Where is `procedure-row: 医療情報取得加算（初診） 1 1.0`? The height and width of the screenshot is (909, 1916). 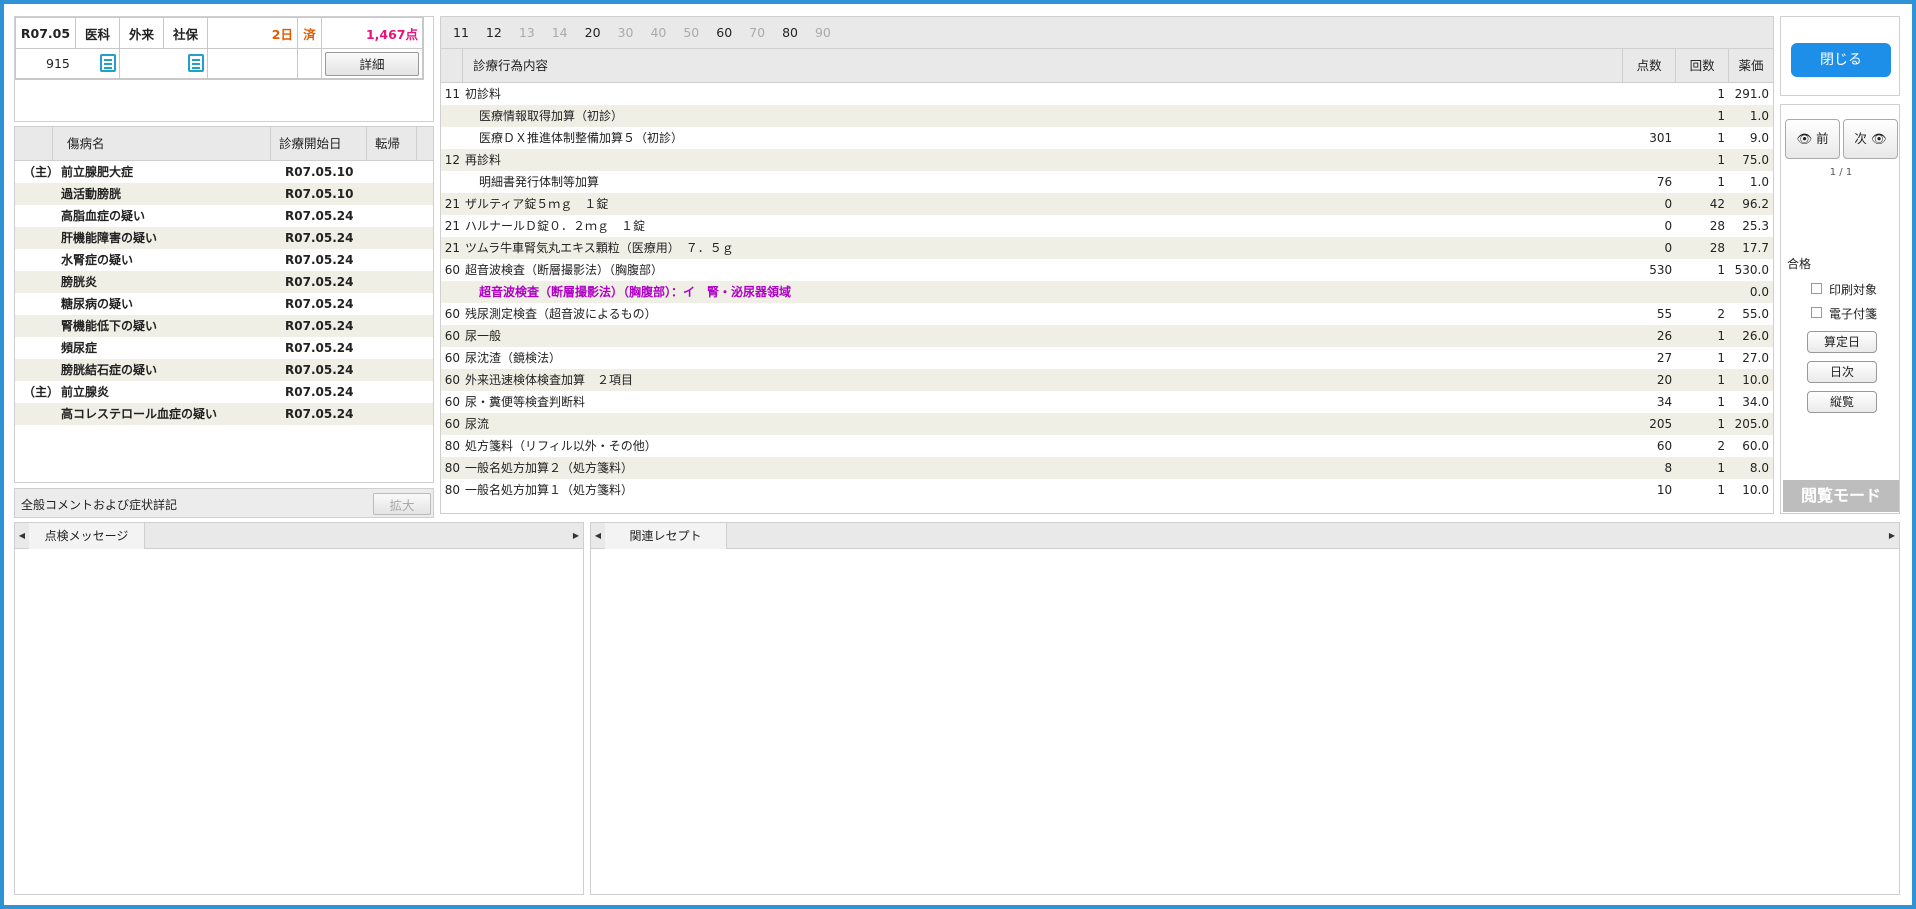 procedure-row: 医療情報取得加算（初診） 1 1.0 is located at coordinates (1107, 116).